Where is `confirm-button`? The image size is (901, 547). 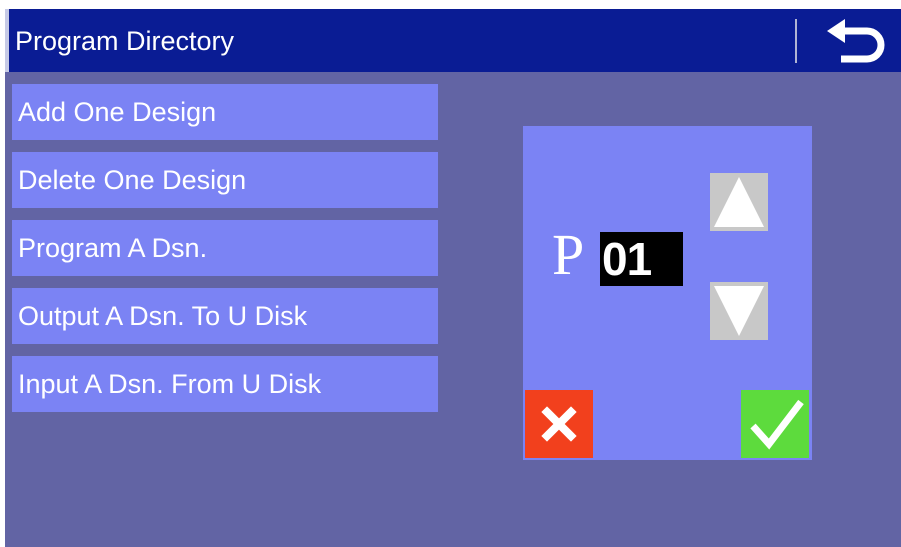
confirm-button is located at coordinates (775, 424).